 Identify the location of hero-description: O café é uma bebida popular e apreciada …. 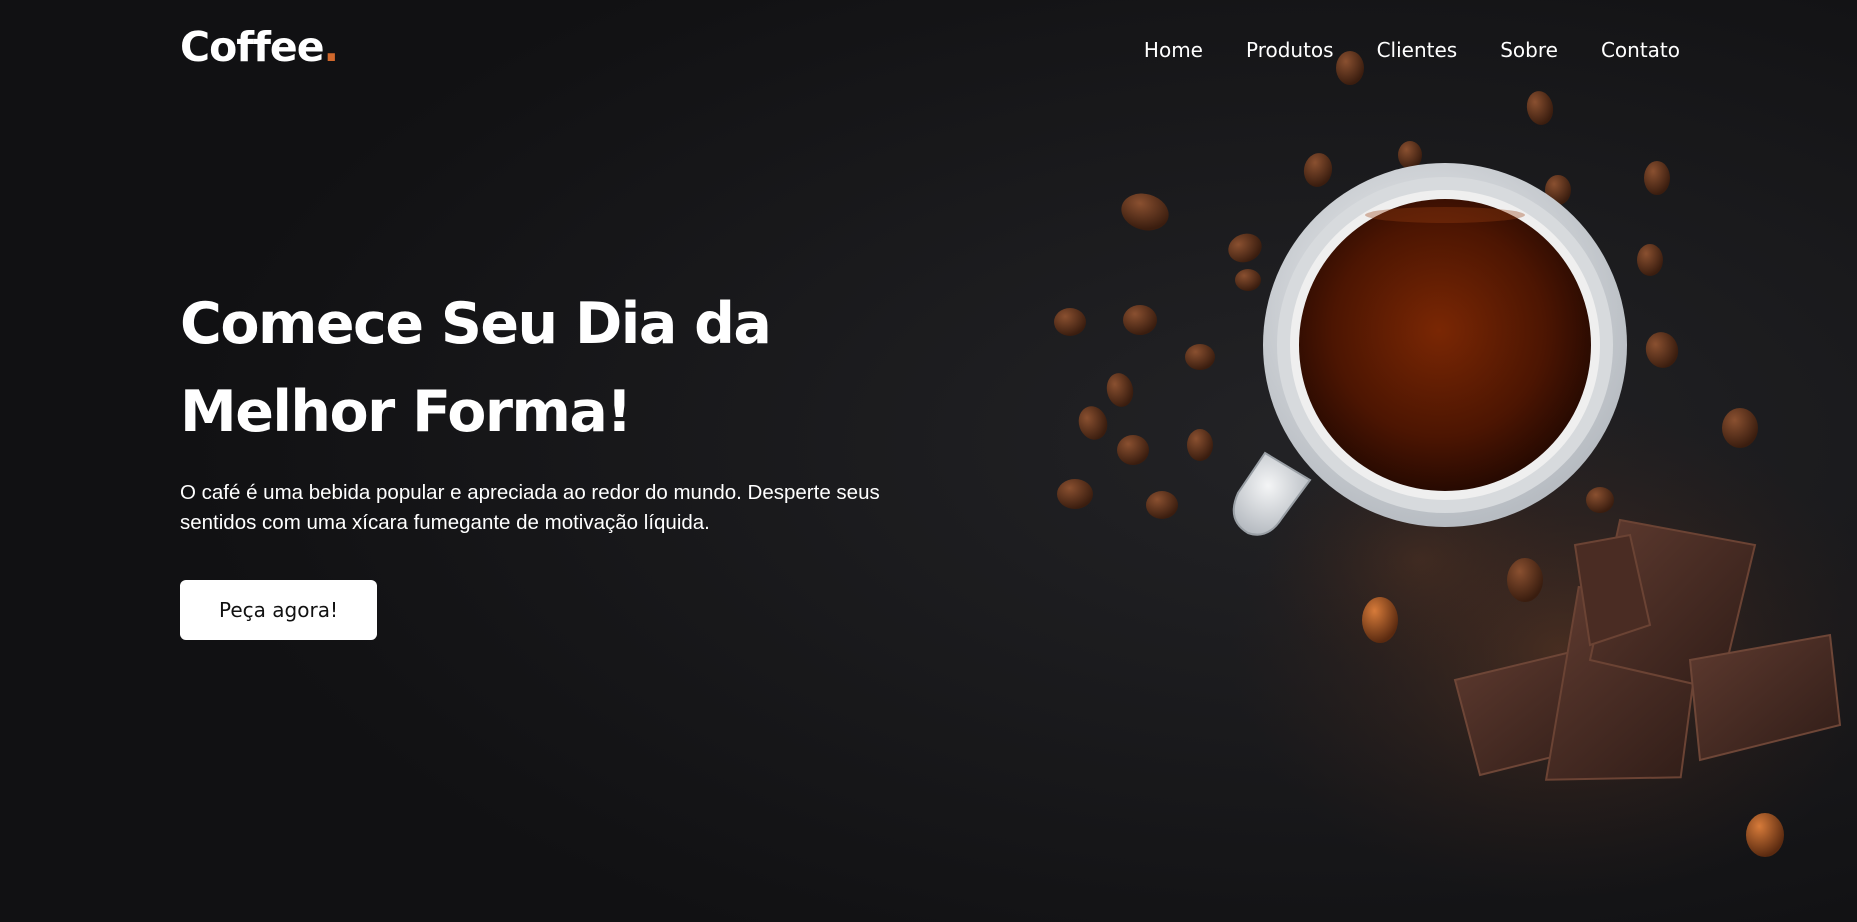
(530, 507).